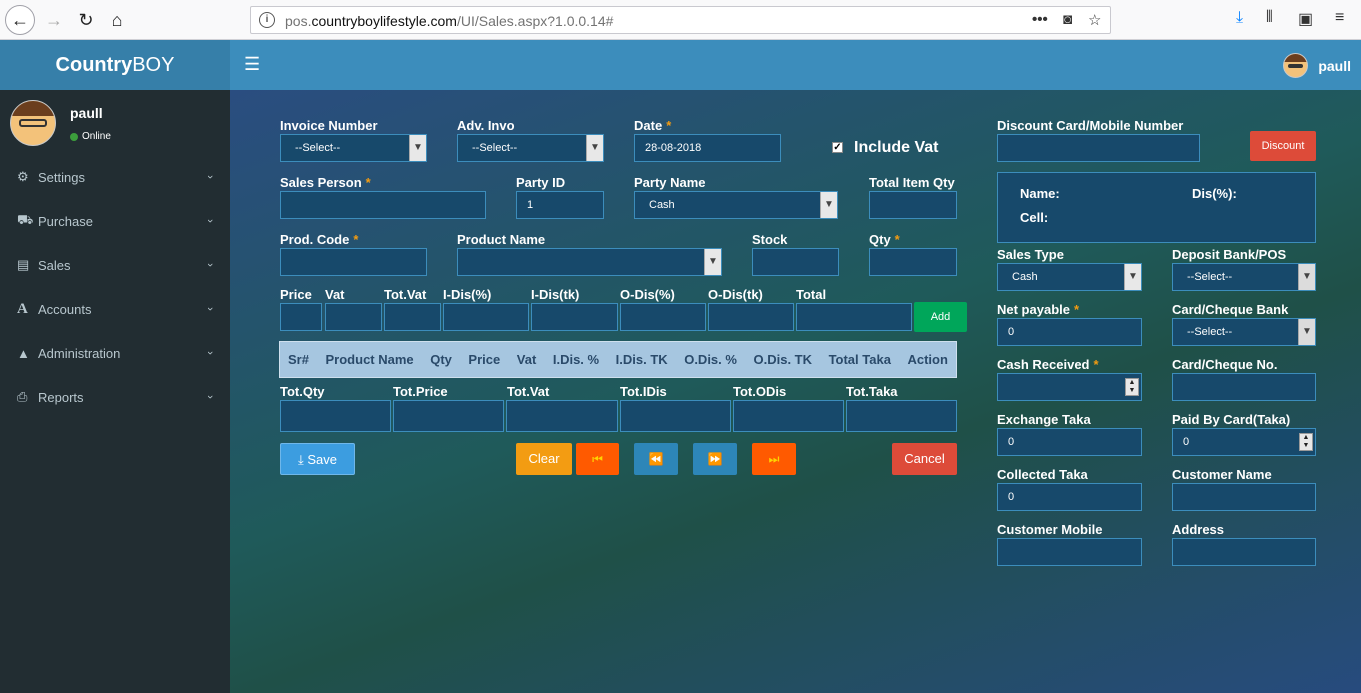  Describe the element at coordinates (441, 359) in the screenshot. I see `column-header: Qty` at that location.